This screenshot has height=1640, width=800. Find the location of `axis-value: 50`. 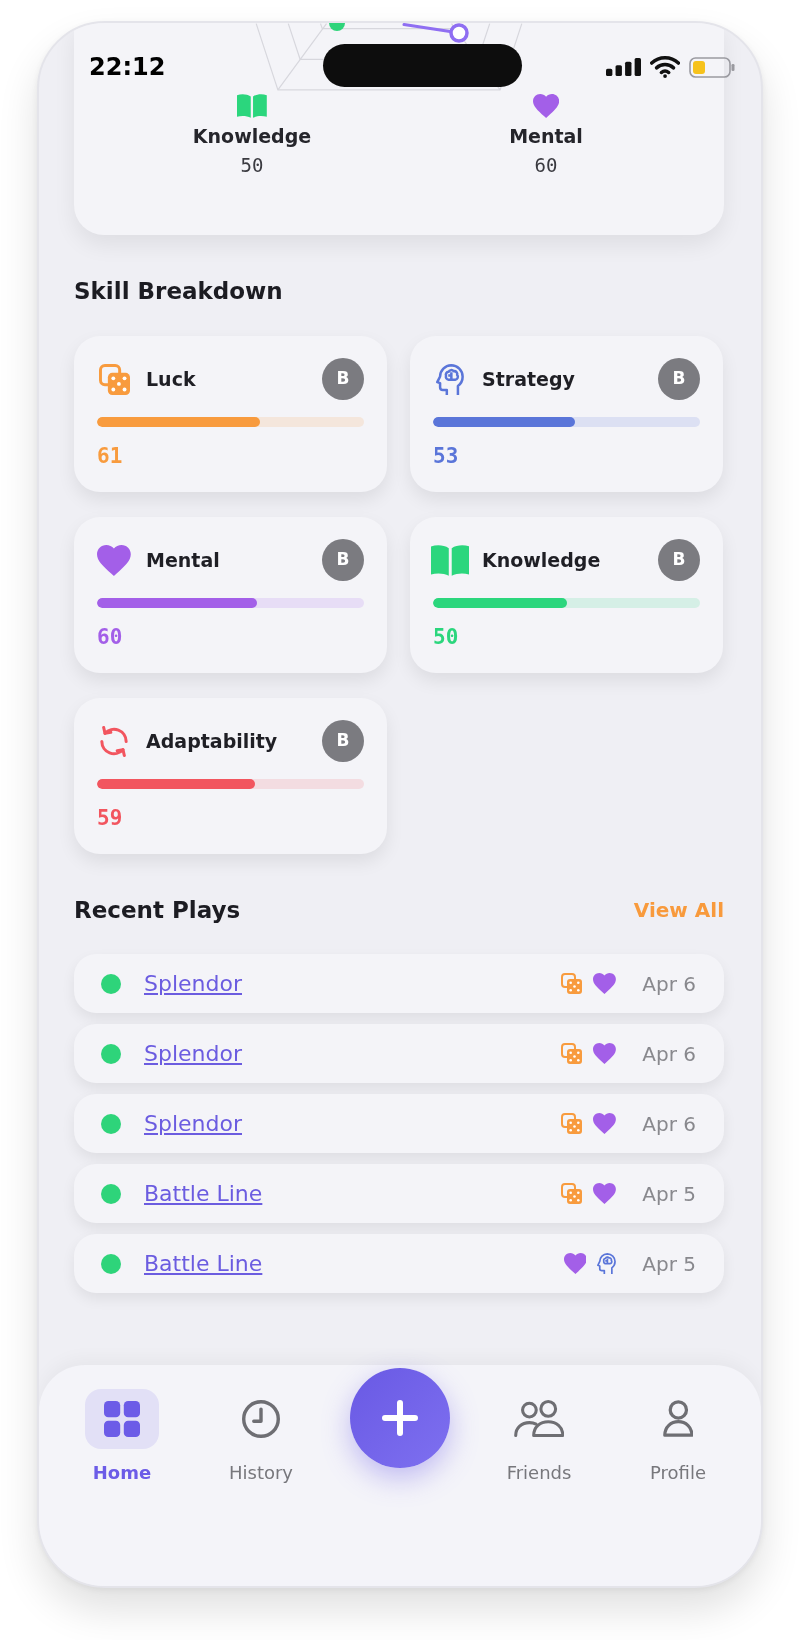

axis-value: 50 is located at coordinates (252, 165).